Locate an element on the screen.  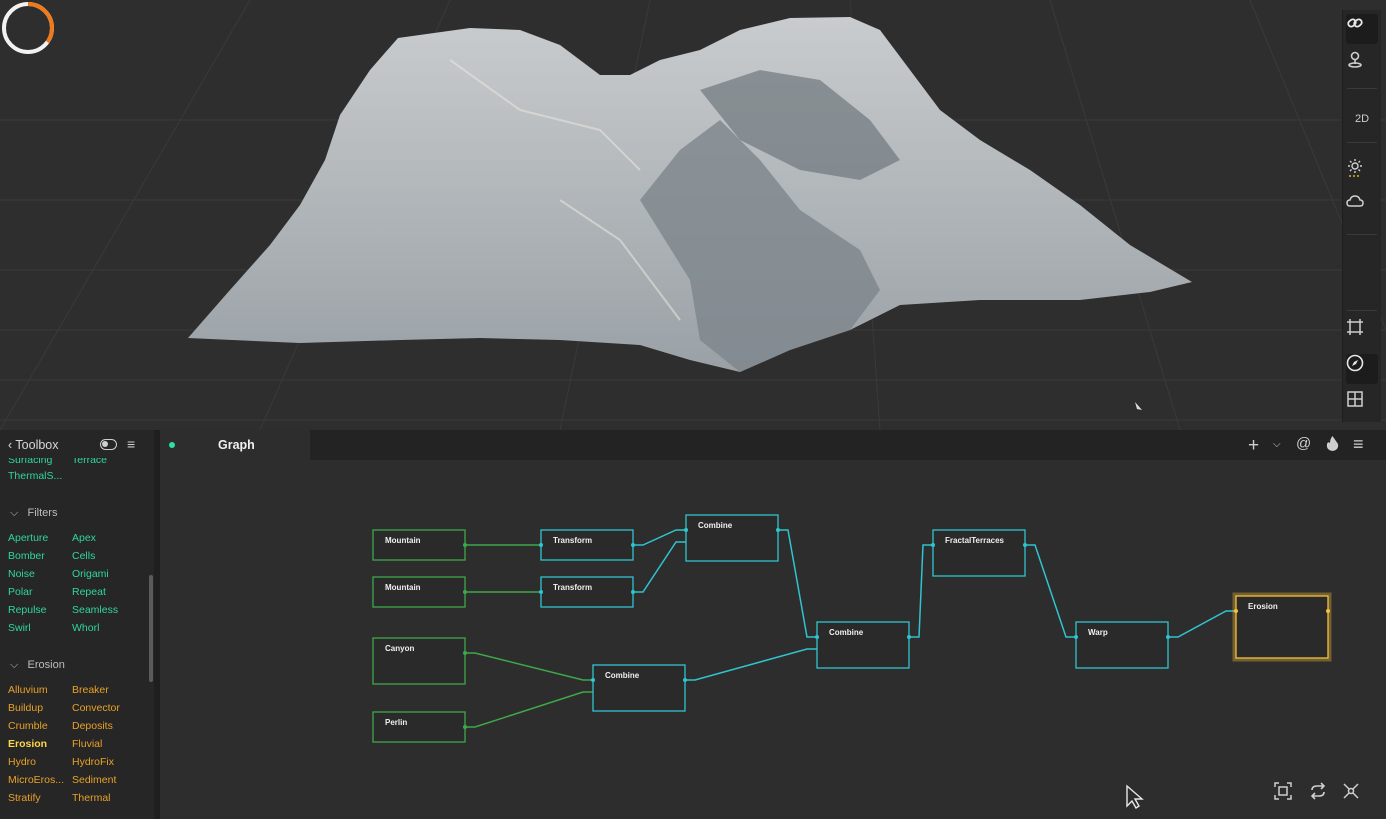
toolbox-menu-icon: ≡ is located at coordinates (131, 444).